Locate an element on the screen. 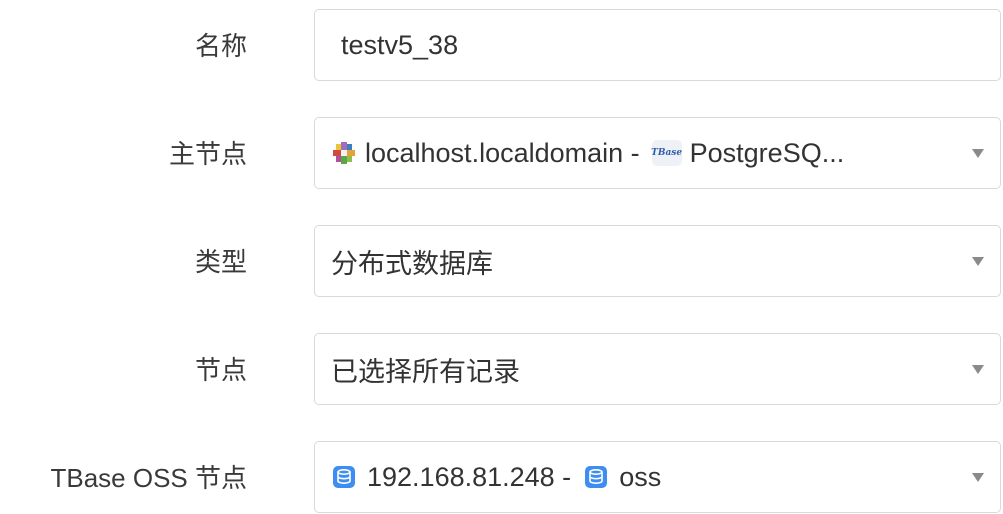 The image size is (1003, 514). nodes-select: 已选择所有记录 is located at coordinates (657, 369).